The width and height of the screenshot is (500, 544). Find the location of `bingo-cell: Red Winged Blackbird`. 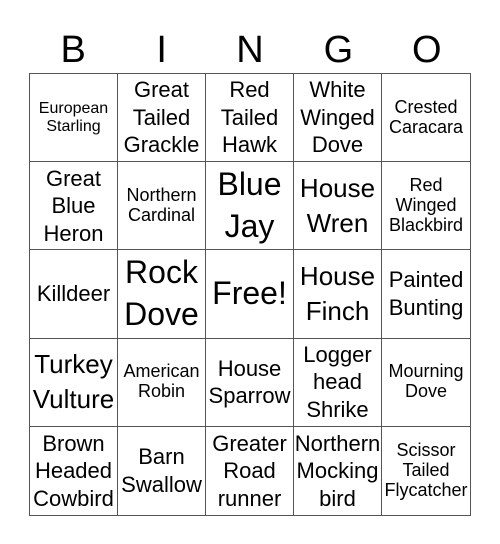

bingo-cell: Red Winged Blackbird is located at coordinates (426, 206).